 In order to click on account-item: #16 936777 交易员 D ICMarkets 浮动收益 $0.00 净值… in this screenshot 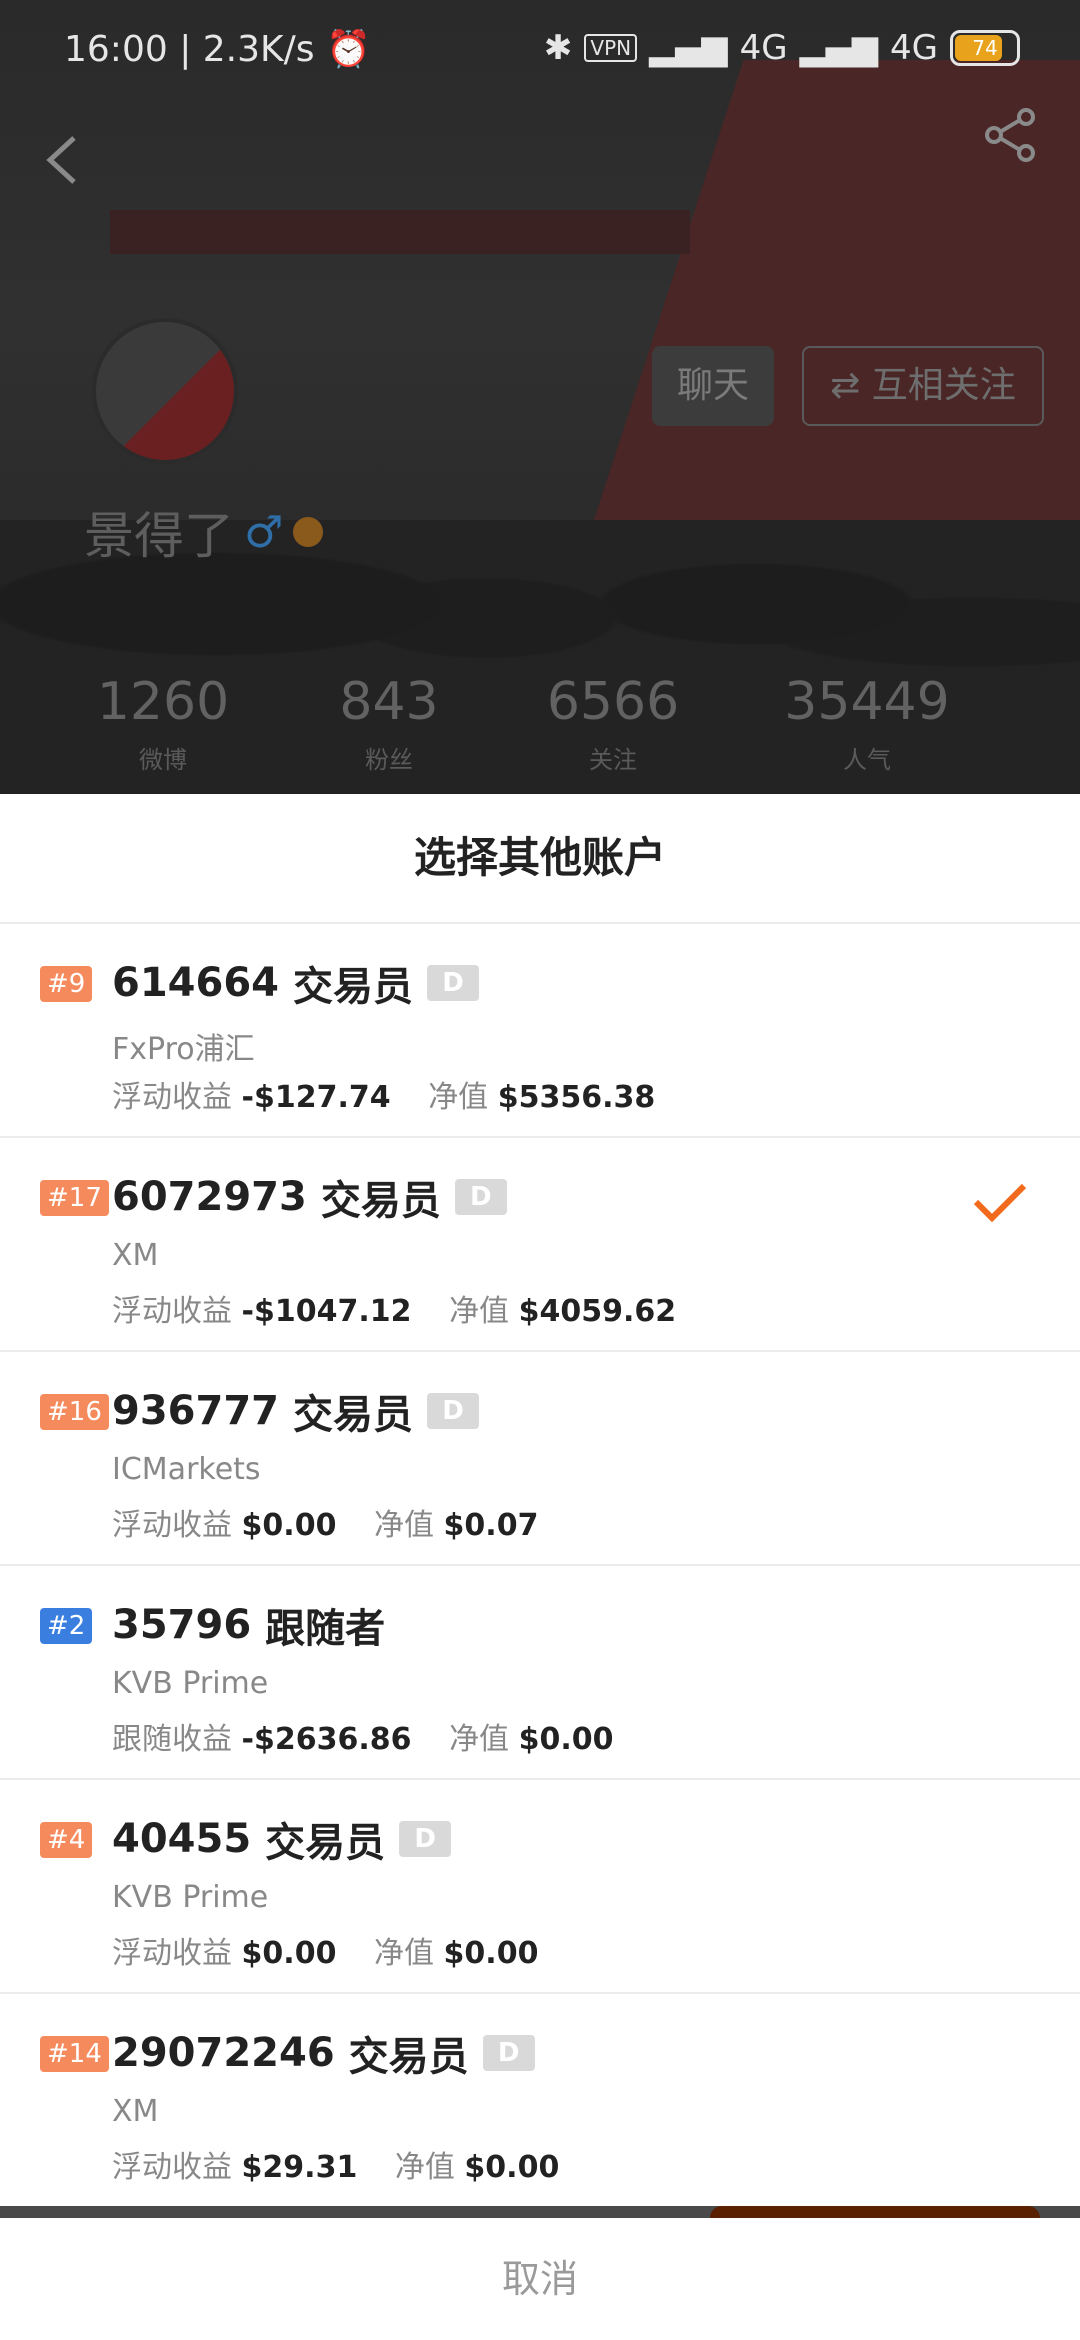, I will do `click(540, 1459)`.